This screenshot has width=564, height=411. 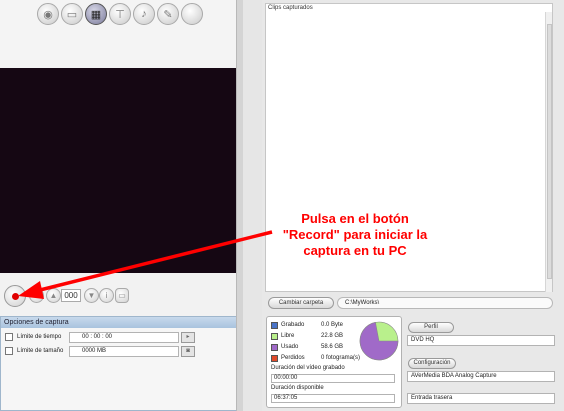 What do you see at coordinates (124, 351) in the screenshot?
I see `size-limit-input: 0000 MB` at bounding box center [124, 351].